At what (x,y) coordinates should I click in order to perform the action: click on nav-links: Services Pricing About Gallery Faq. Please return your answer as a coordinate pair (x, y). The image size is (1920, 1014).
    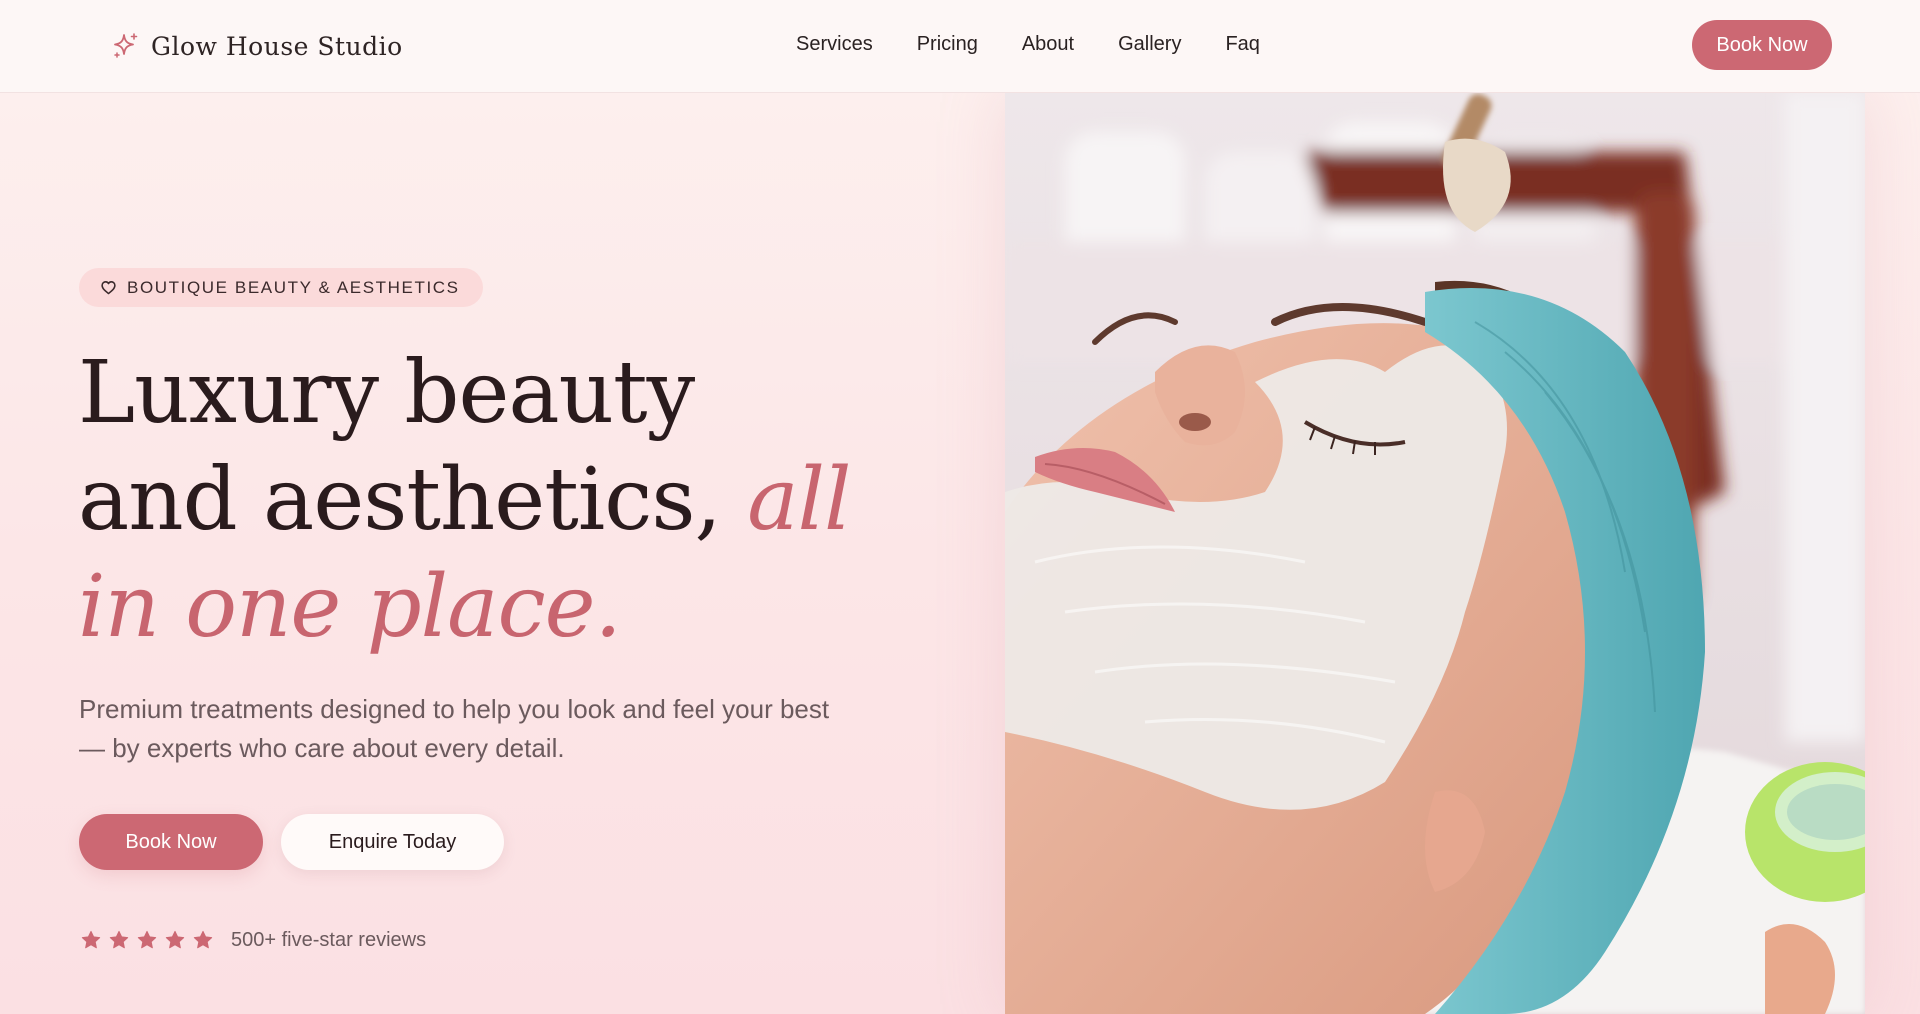
    Looking at the image, I should click on (1028, 44).